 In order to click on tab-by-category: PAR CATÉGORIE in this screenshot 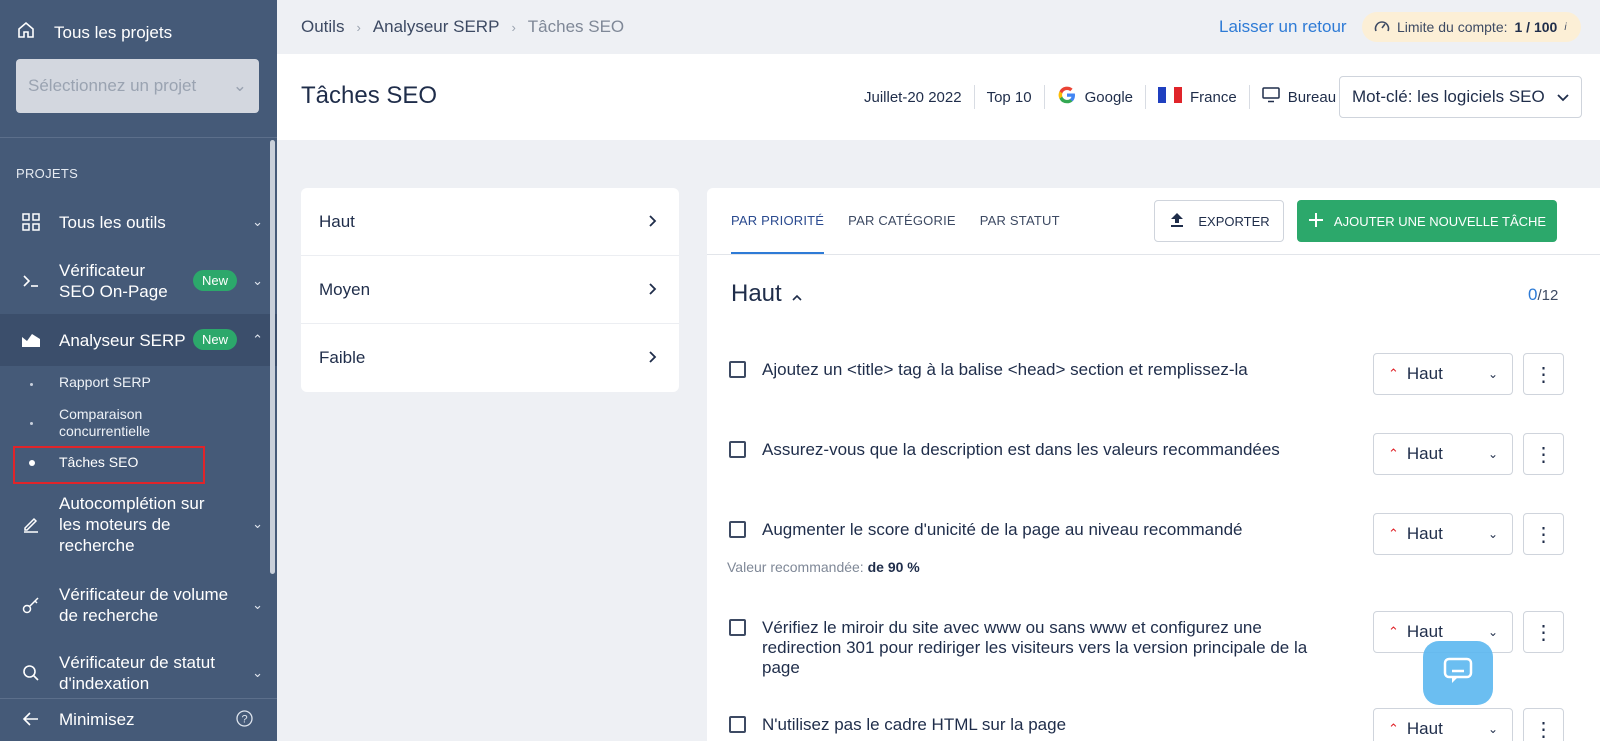, I will do `click(902, 221)`.